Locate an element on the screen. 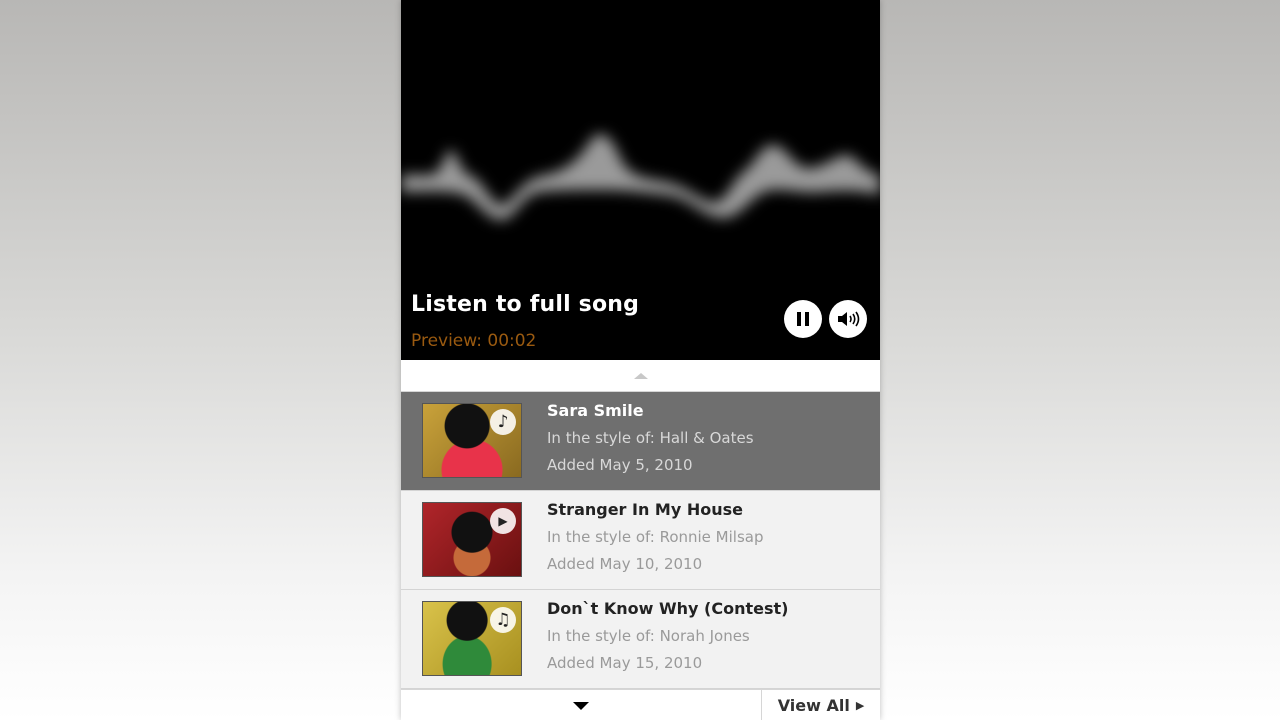  song-title: Sara Smile is located at coordinates (595, 410).